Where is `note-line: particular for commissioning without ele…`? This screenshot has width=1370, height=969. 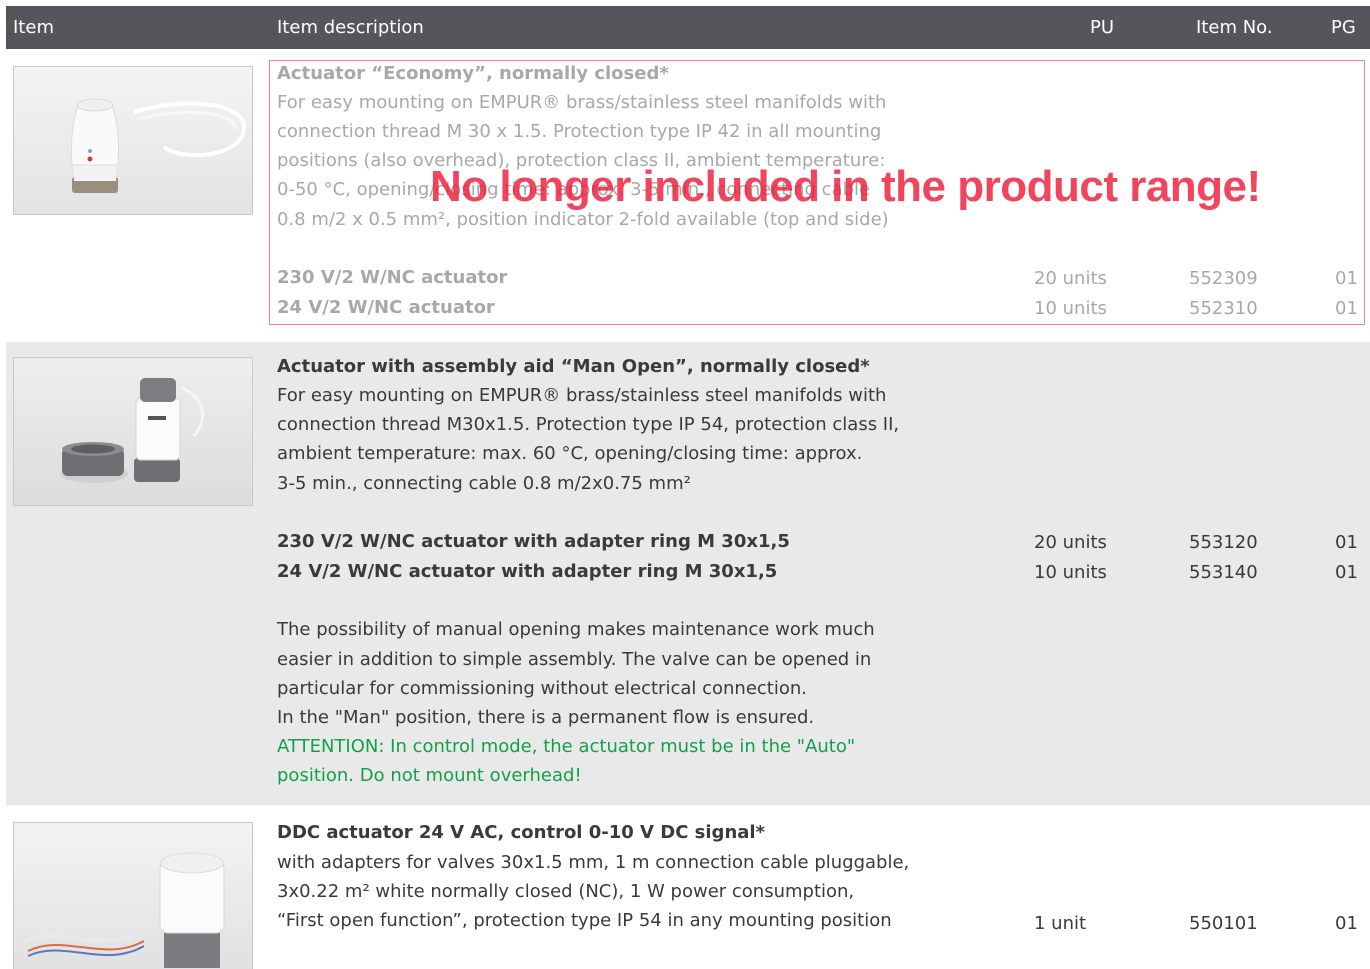
note-line: particular for commissioning without ele… is located at coordinates (542, 688).